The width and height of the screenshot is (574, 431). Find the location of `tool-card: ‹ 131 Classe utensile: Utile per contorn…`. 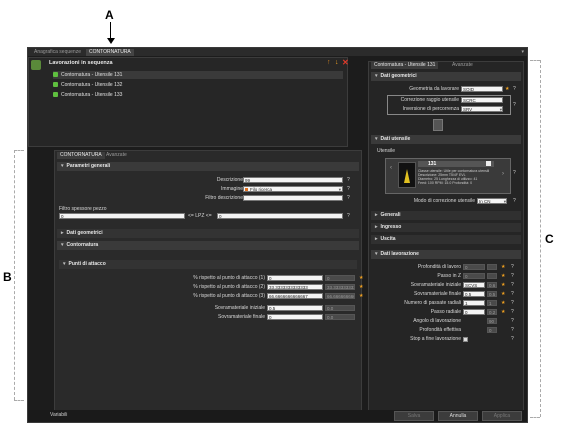

tool-card: ‹ 131 Classe utensile: Utile per contorn… is located at coordinates (448, 176).